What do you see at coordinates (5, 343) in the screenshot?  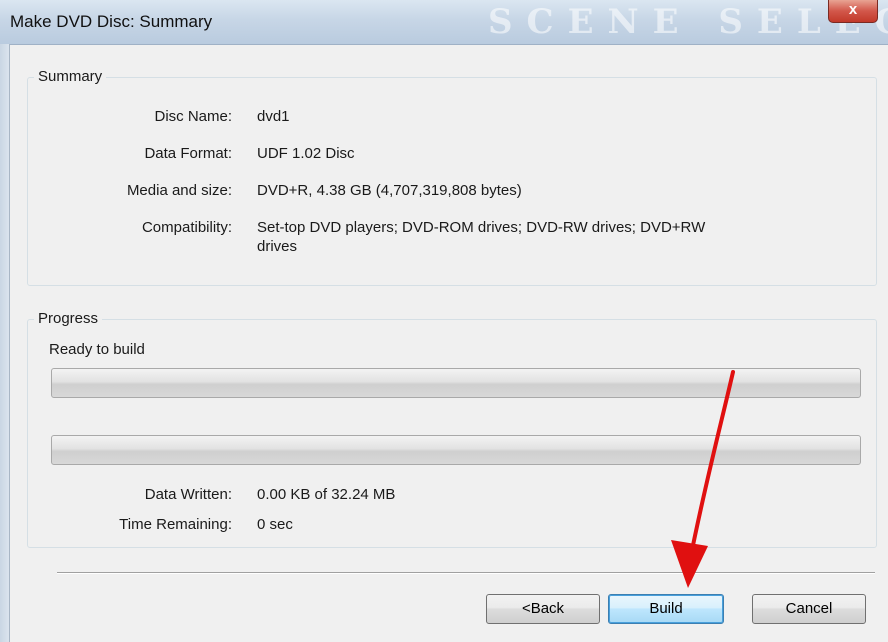 I see `window-left-border` at bounding box center [5, 343].